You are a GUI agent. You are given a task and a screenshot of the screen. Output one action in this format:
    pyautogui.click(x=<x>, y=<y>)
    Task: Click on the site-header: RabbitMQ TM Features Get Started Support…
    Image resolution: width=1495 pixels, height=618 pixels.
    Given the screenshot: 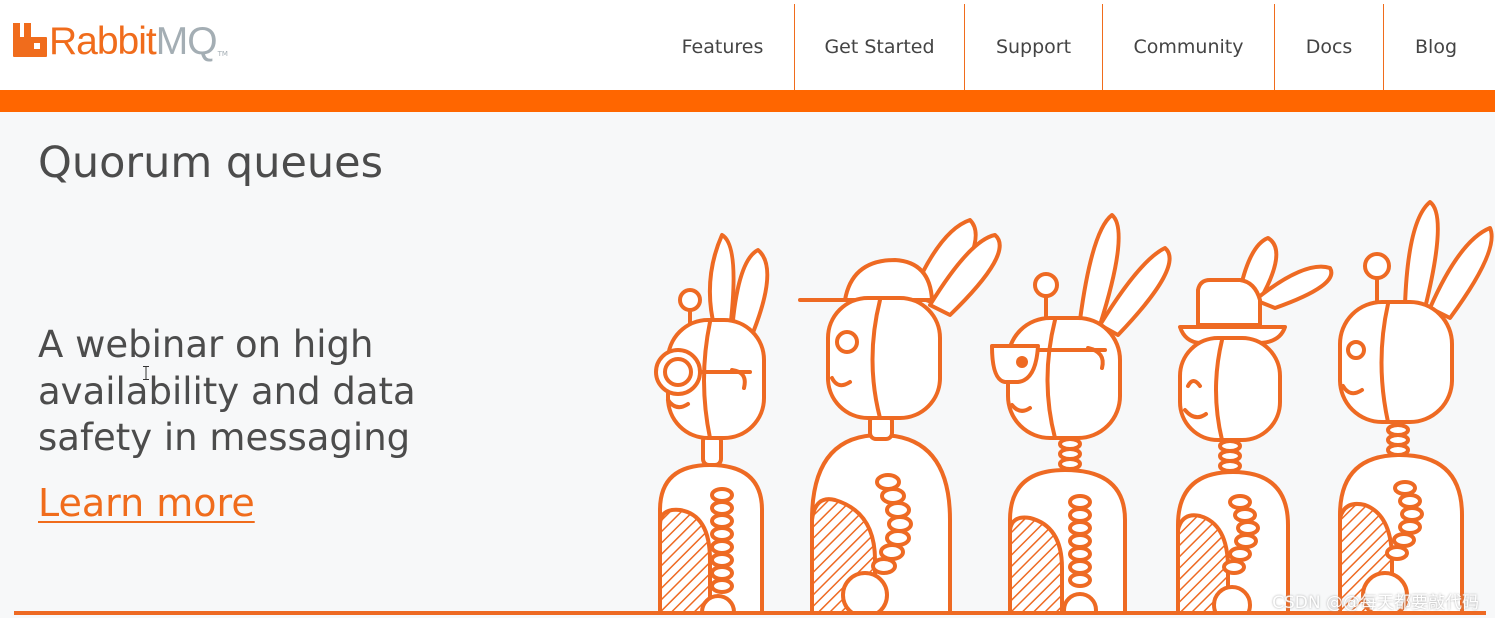 What is the action you would take?
    pyautogui.click(x=747, y=45)
    